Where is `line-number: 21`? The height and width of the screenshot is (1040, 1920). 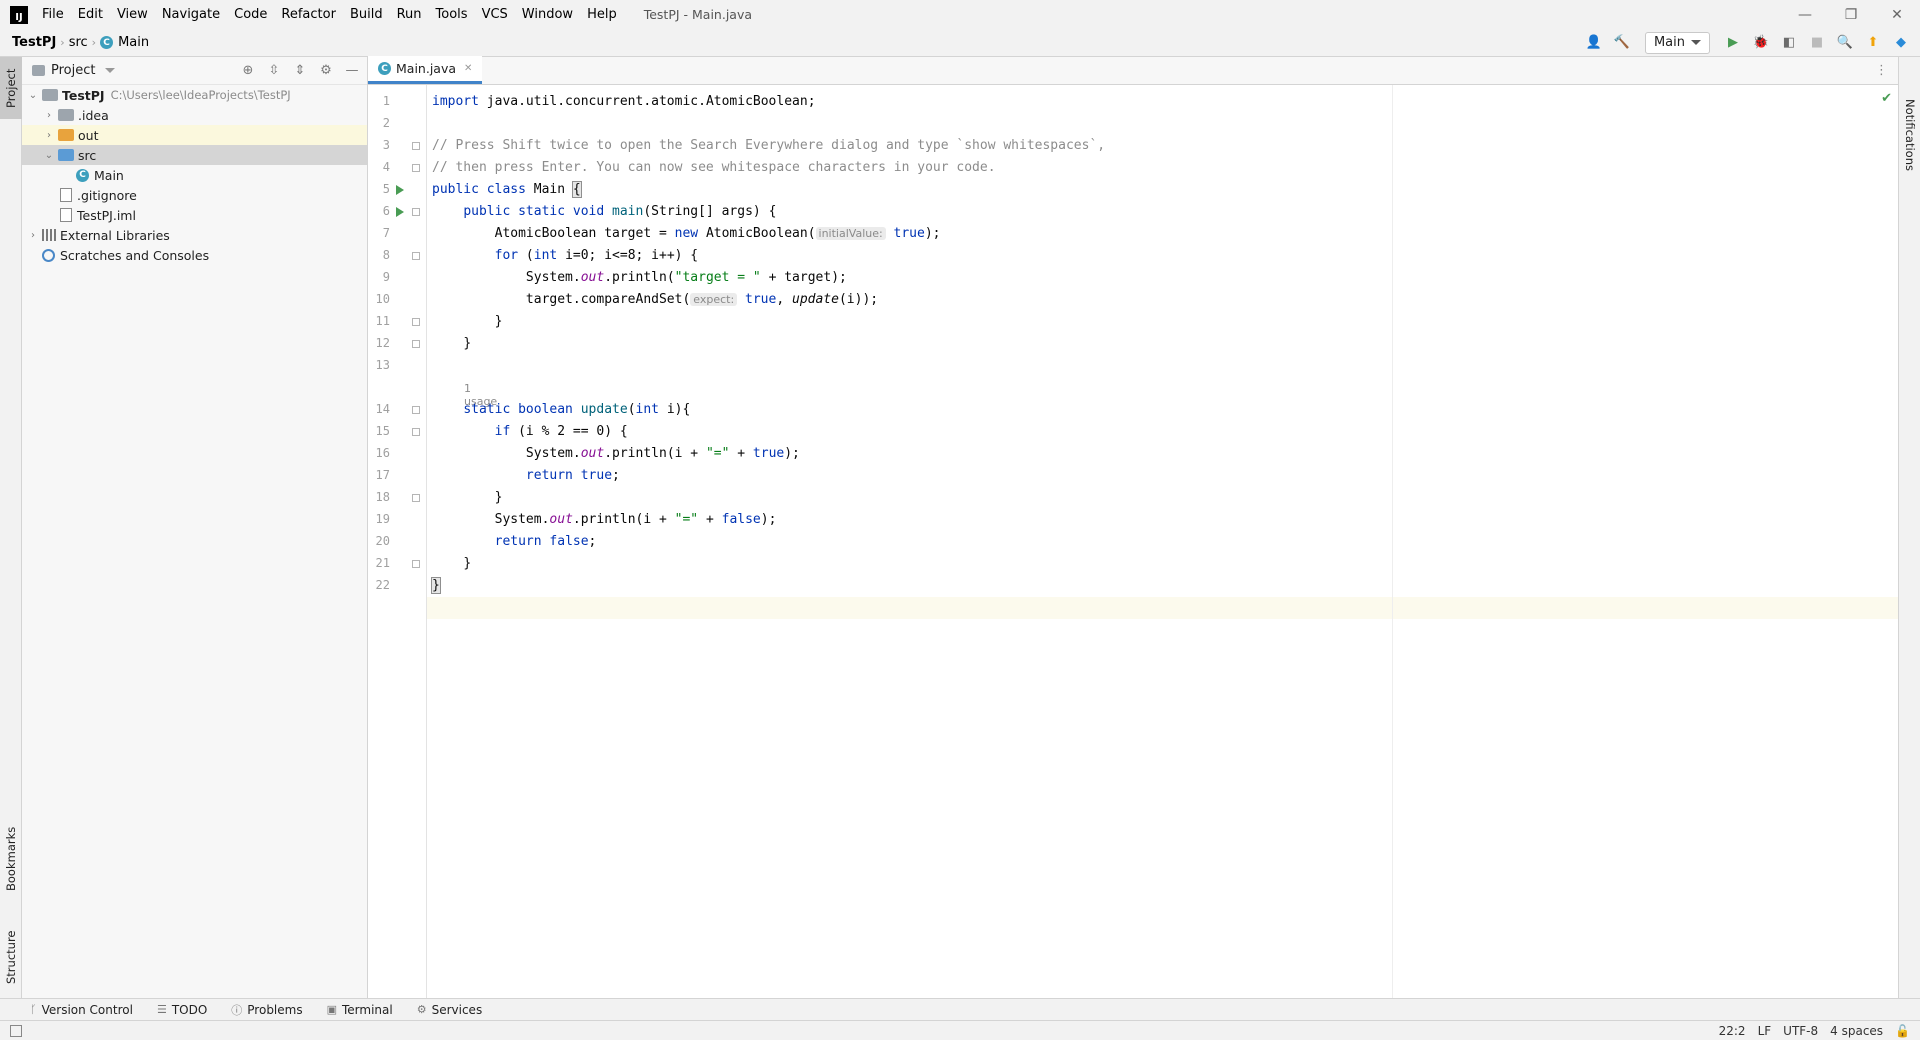 line-number: 21 is located at coordinates (379, 563).